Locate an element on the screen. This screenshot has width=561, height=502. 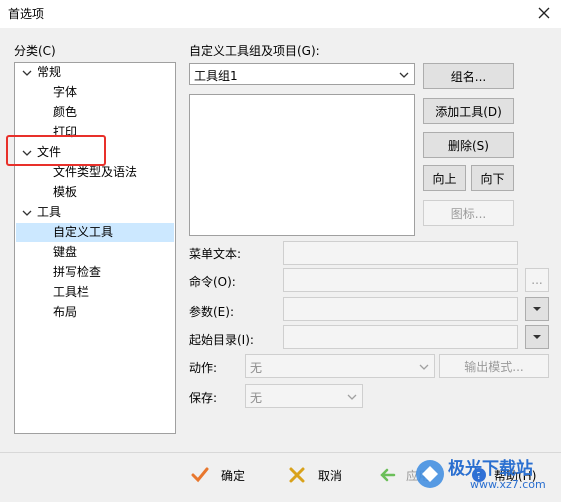
save-select: 无 is located at coordinates (304, 396).